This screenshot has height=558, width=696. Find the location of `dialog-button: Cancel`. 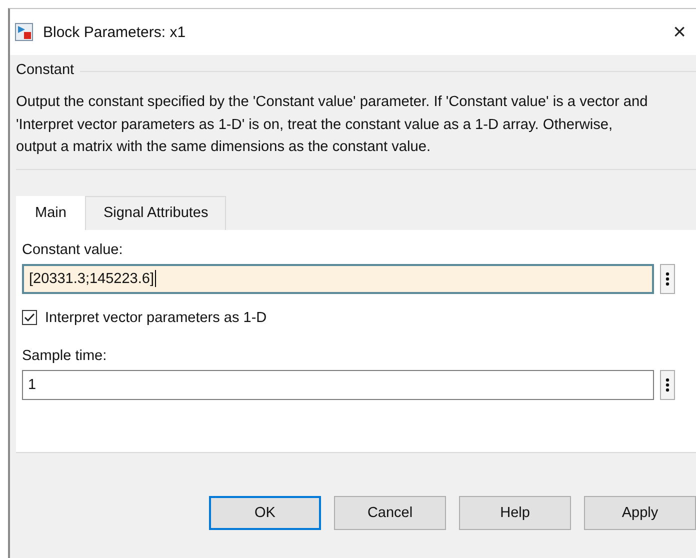

dialog-button: Cancel is located at coordinates (390, 513).